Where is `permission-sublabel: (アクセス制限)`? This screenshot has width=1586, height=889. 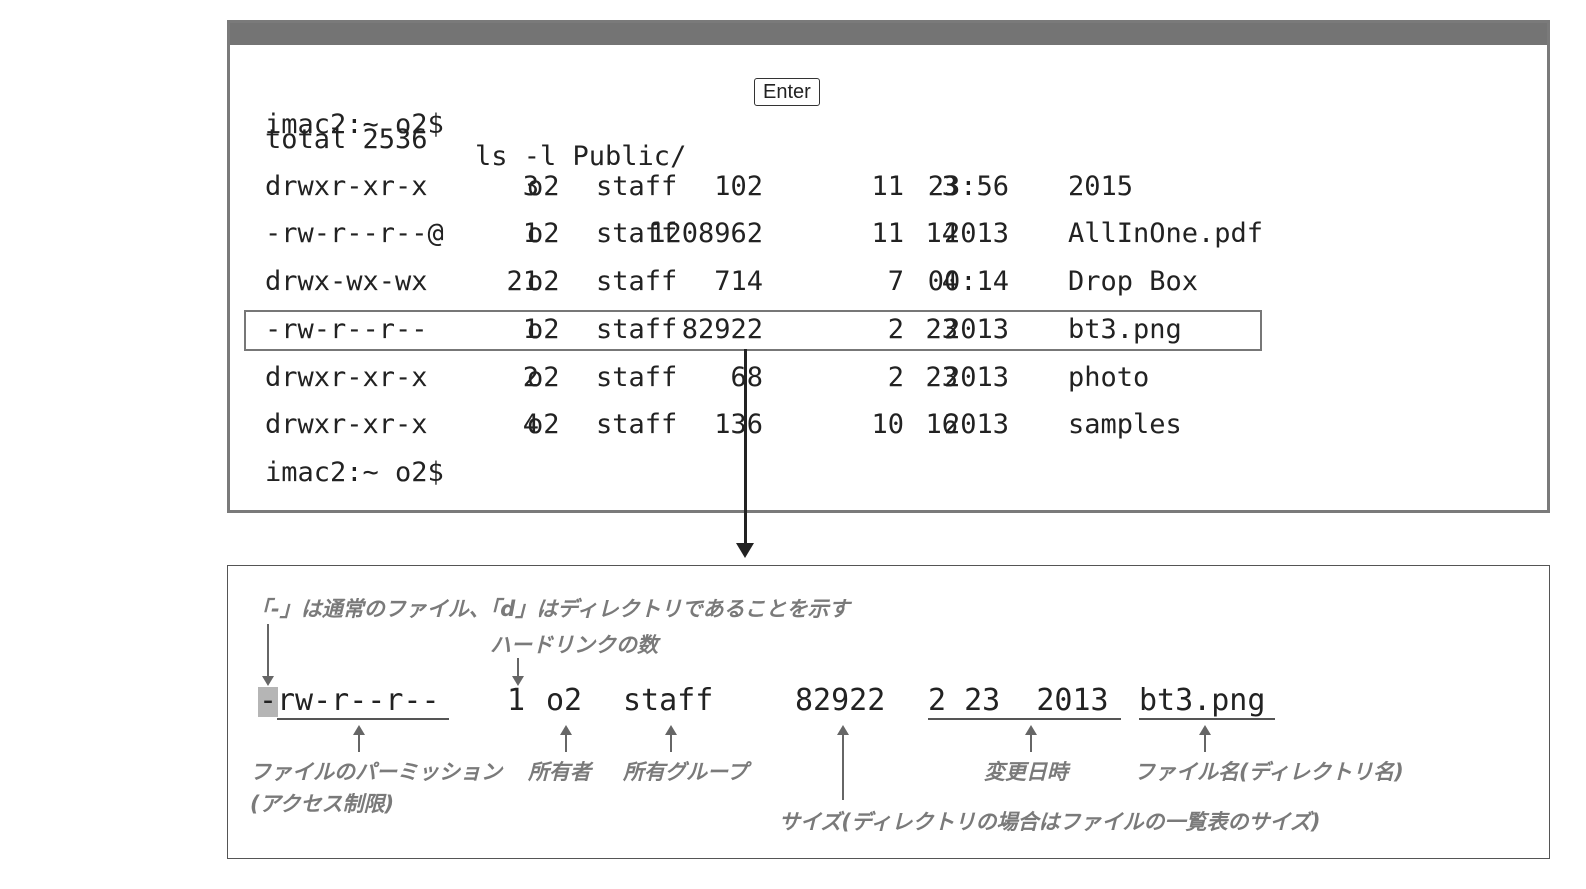 permission-sublabel: (アクセス制限) is located at coordinates (322, 804).